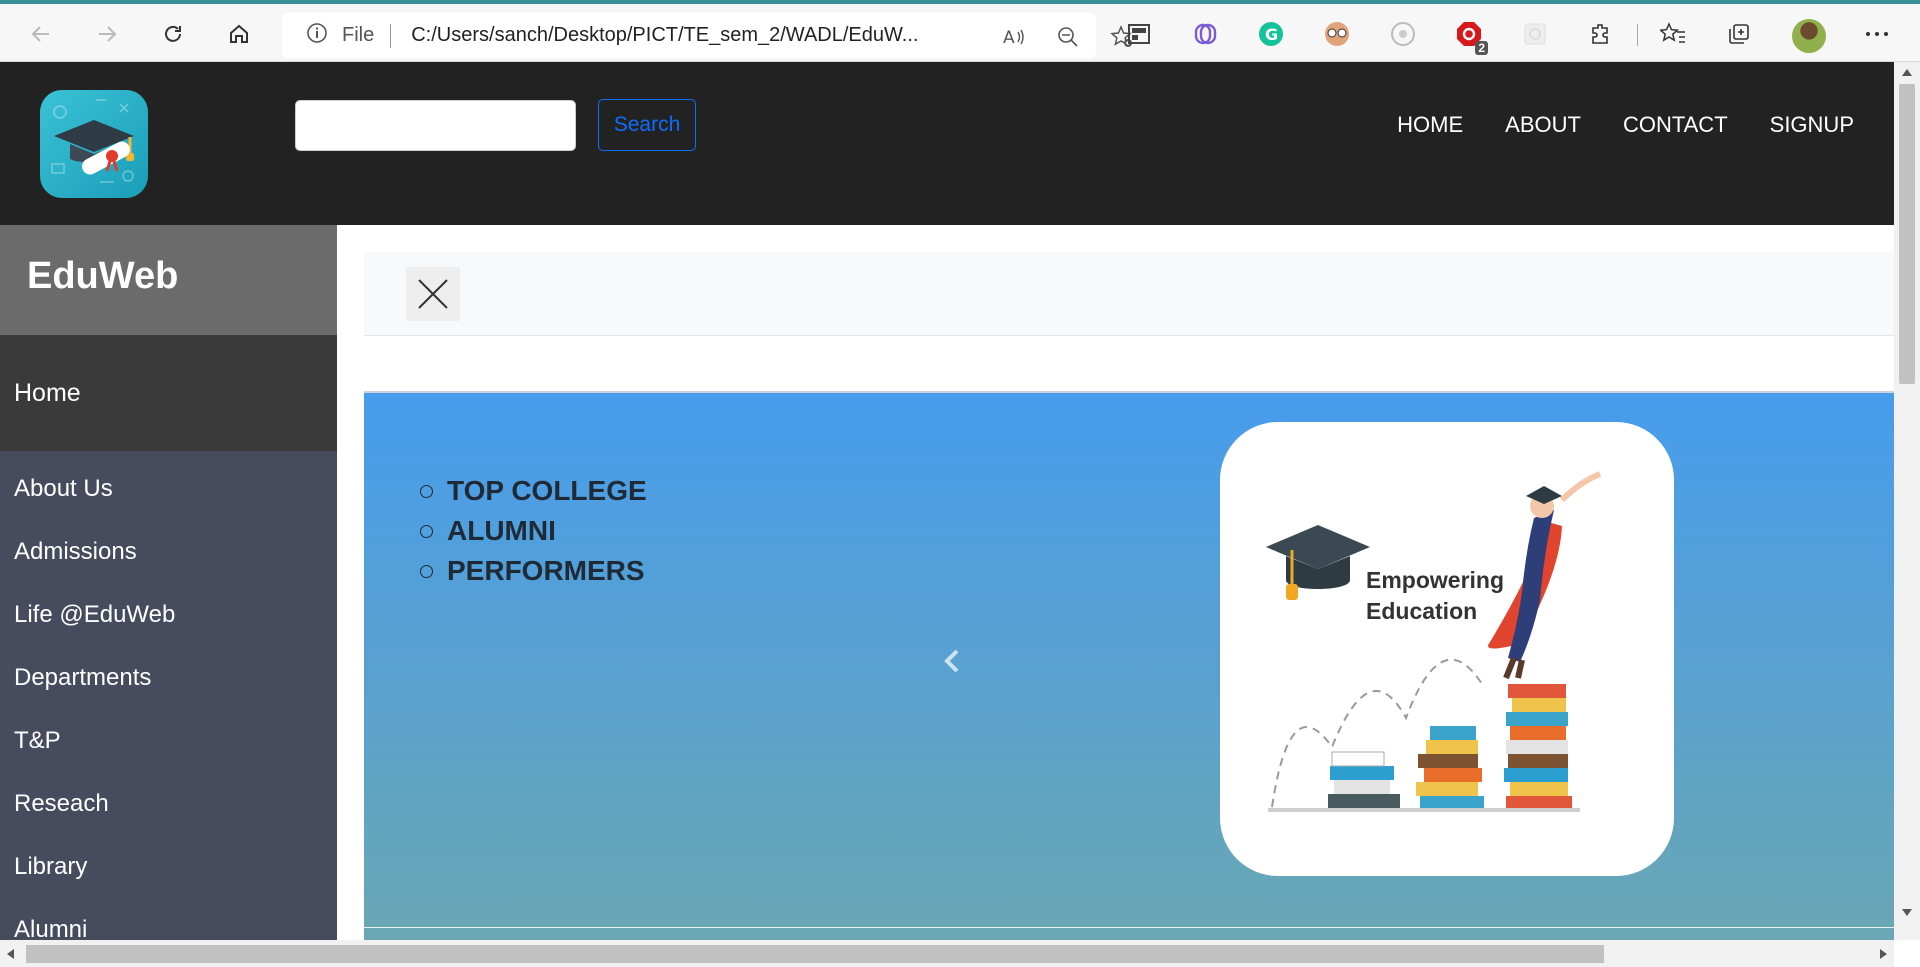 This screenshot has width=1920, height=967. Describe the element at coordinates (1129, 927) in the screenshot. I see `carousel-divider` at that location.